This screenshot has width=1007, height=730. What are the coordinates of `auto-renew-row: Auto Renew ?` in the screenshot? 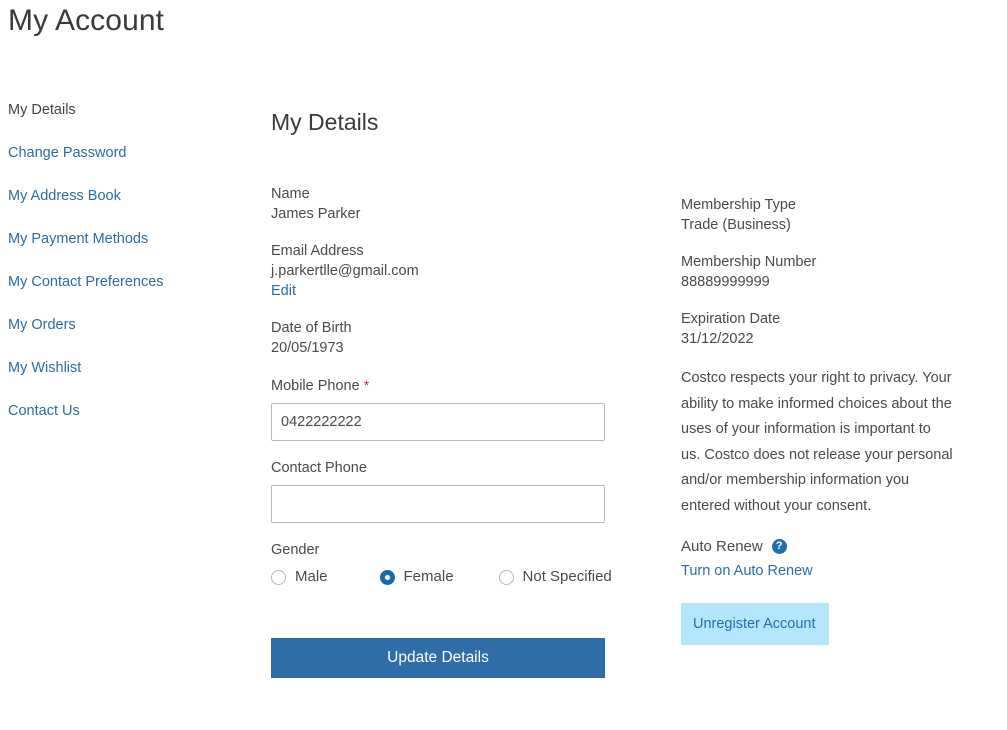 It's located at (831, 547).